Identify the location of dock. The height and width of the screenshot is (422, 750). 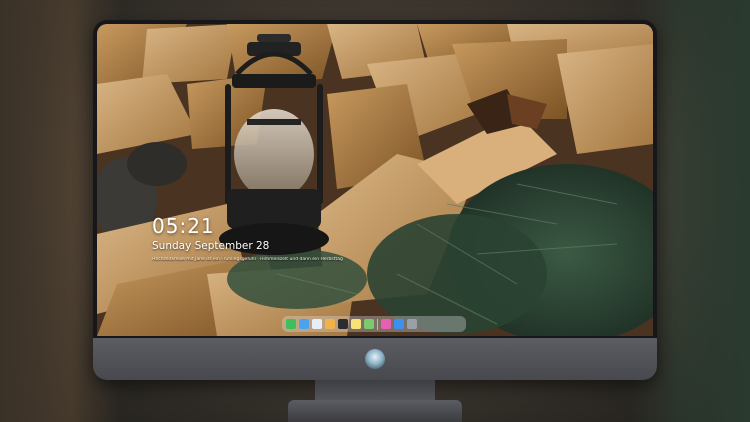
(374, 324).